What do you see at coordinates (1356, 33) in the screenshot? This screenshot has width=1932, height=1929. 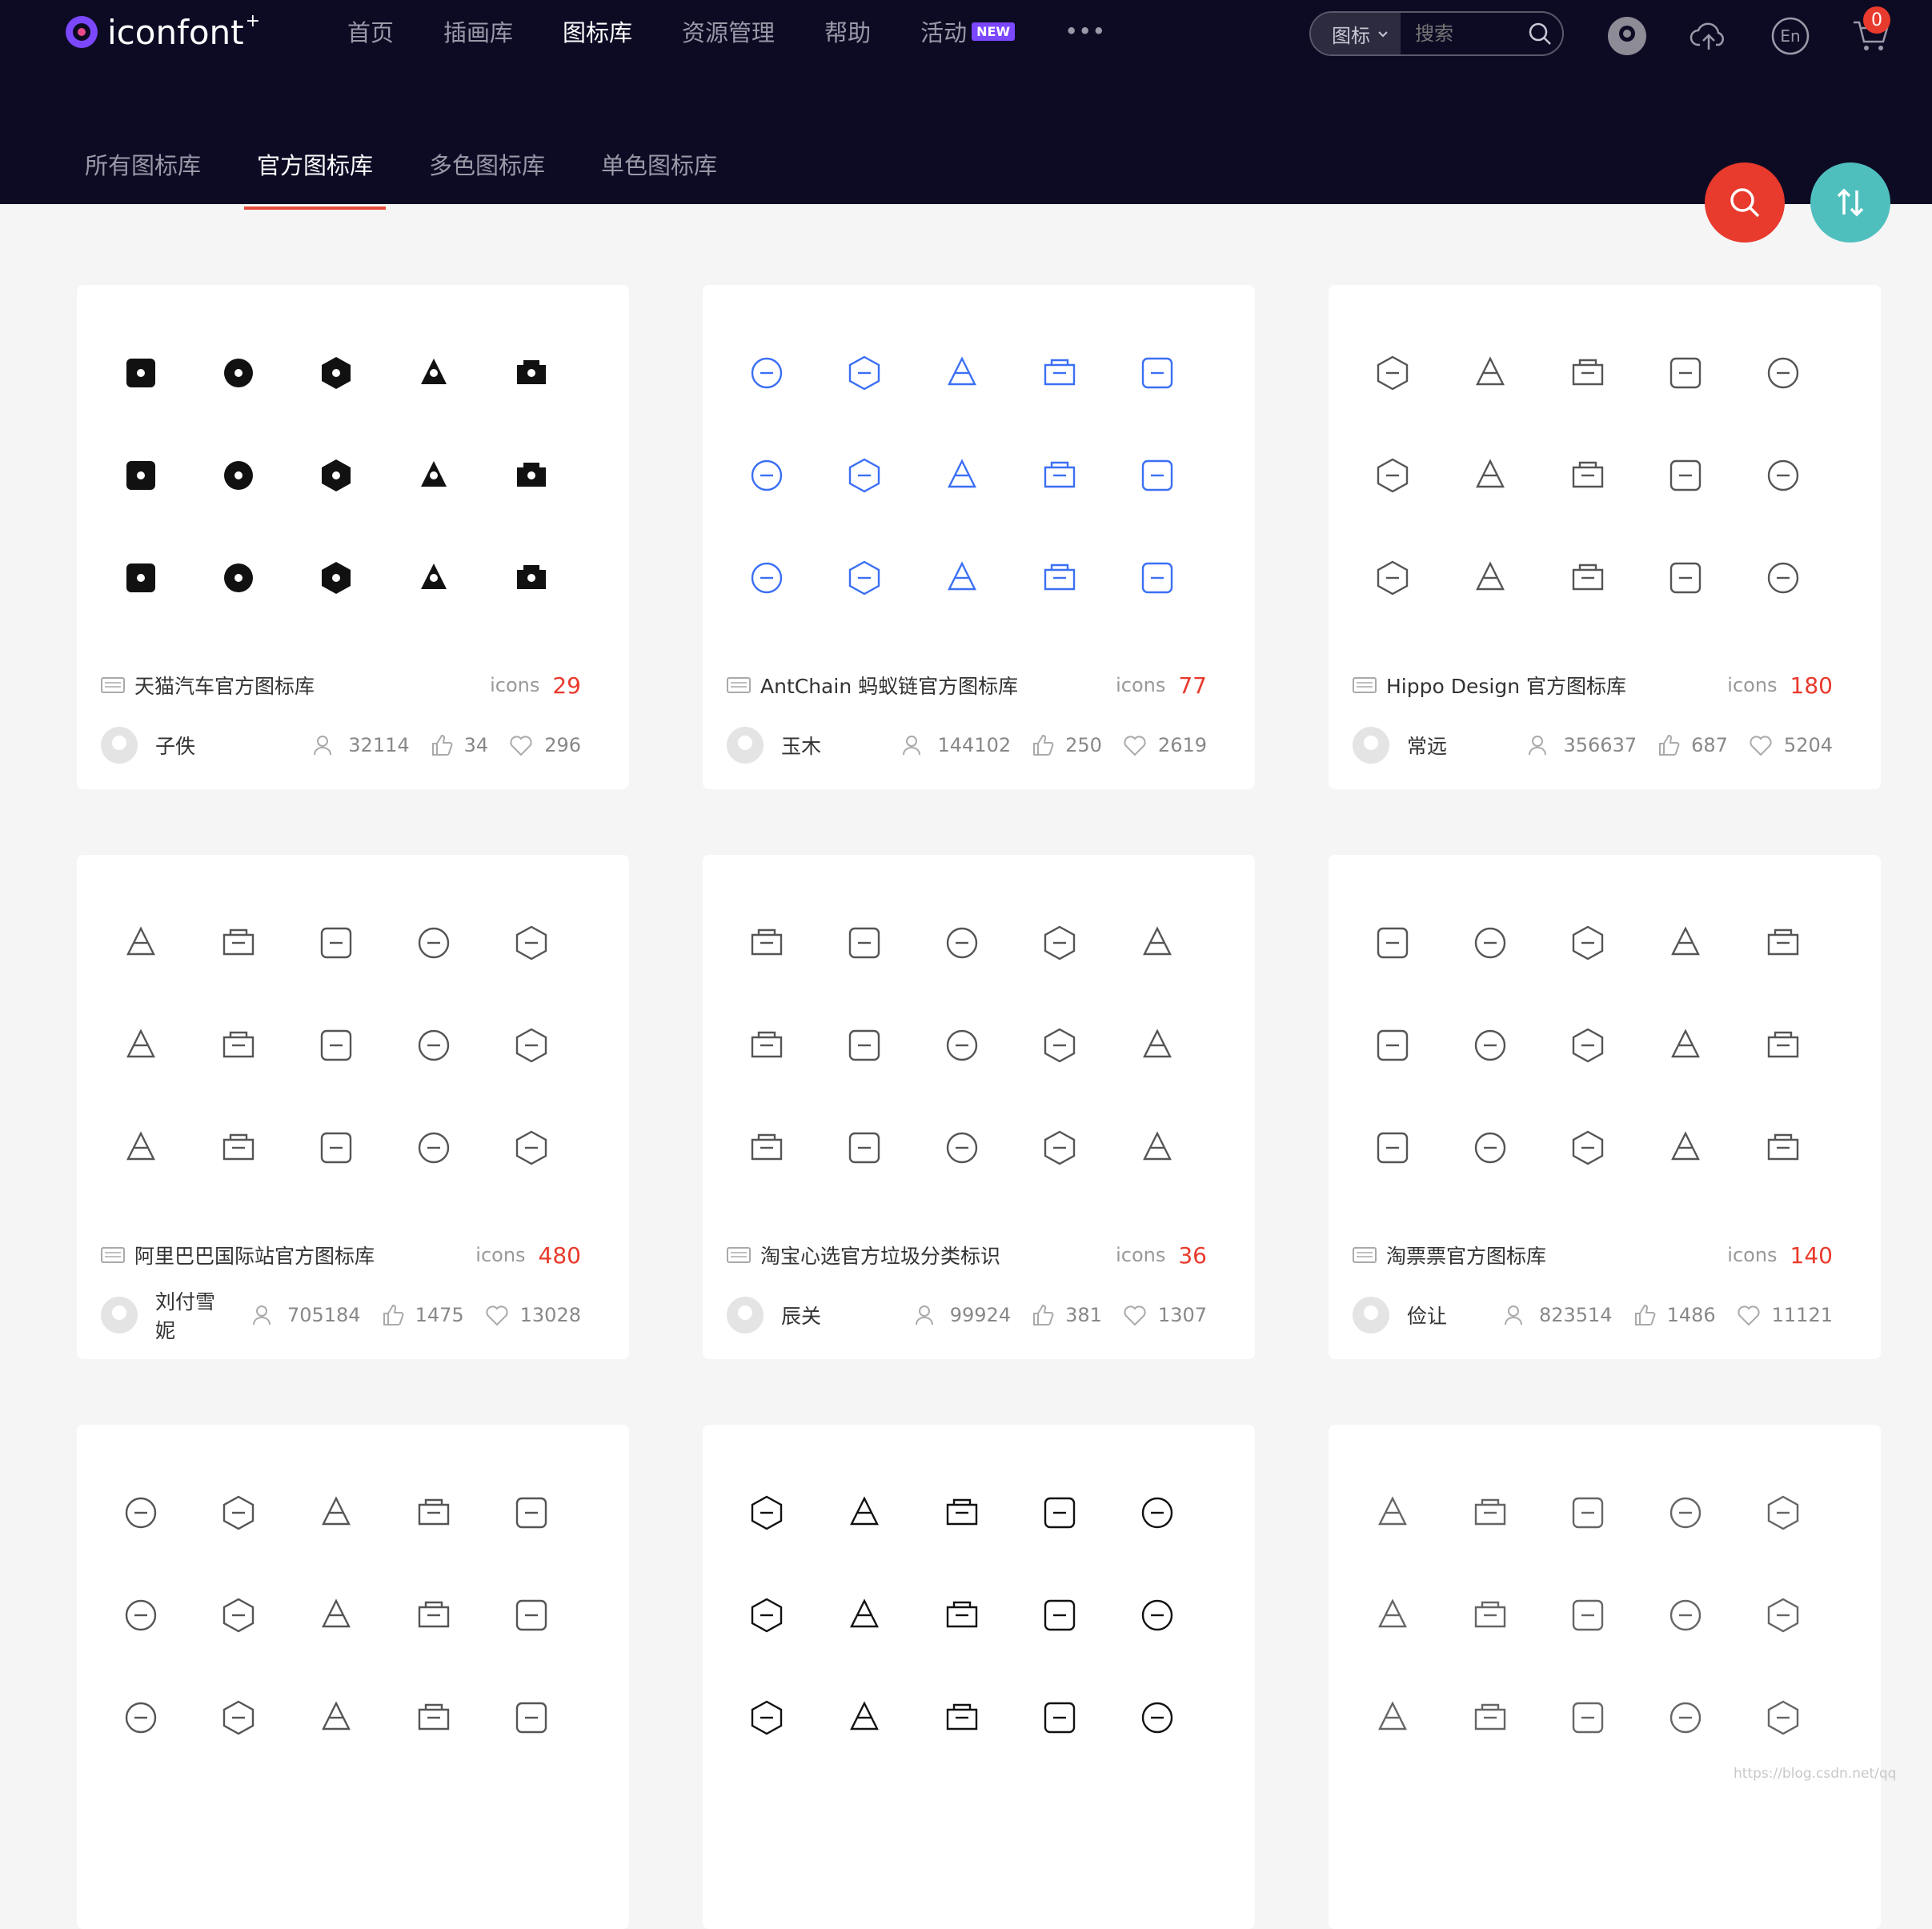 I see `search-type-select: 图标` at bounding box center [1356, 33].